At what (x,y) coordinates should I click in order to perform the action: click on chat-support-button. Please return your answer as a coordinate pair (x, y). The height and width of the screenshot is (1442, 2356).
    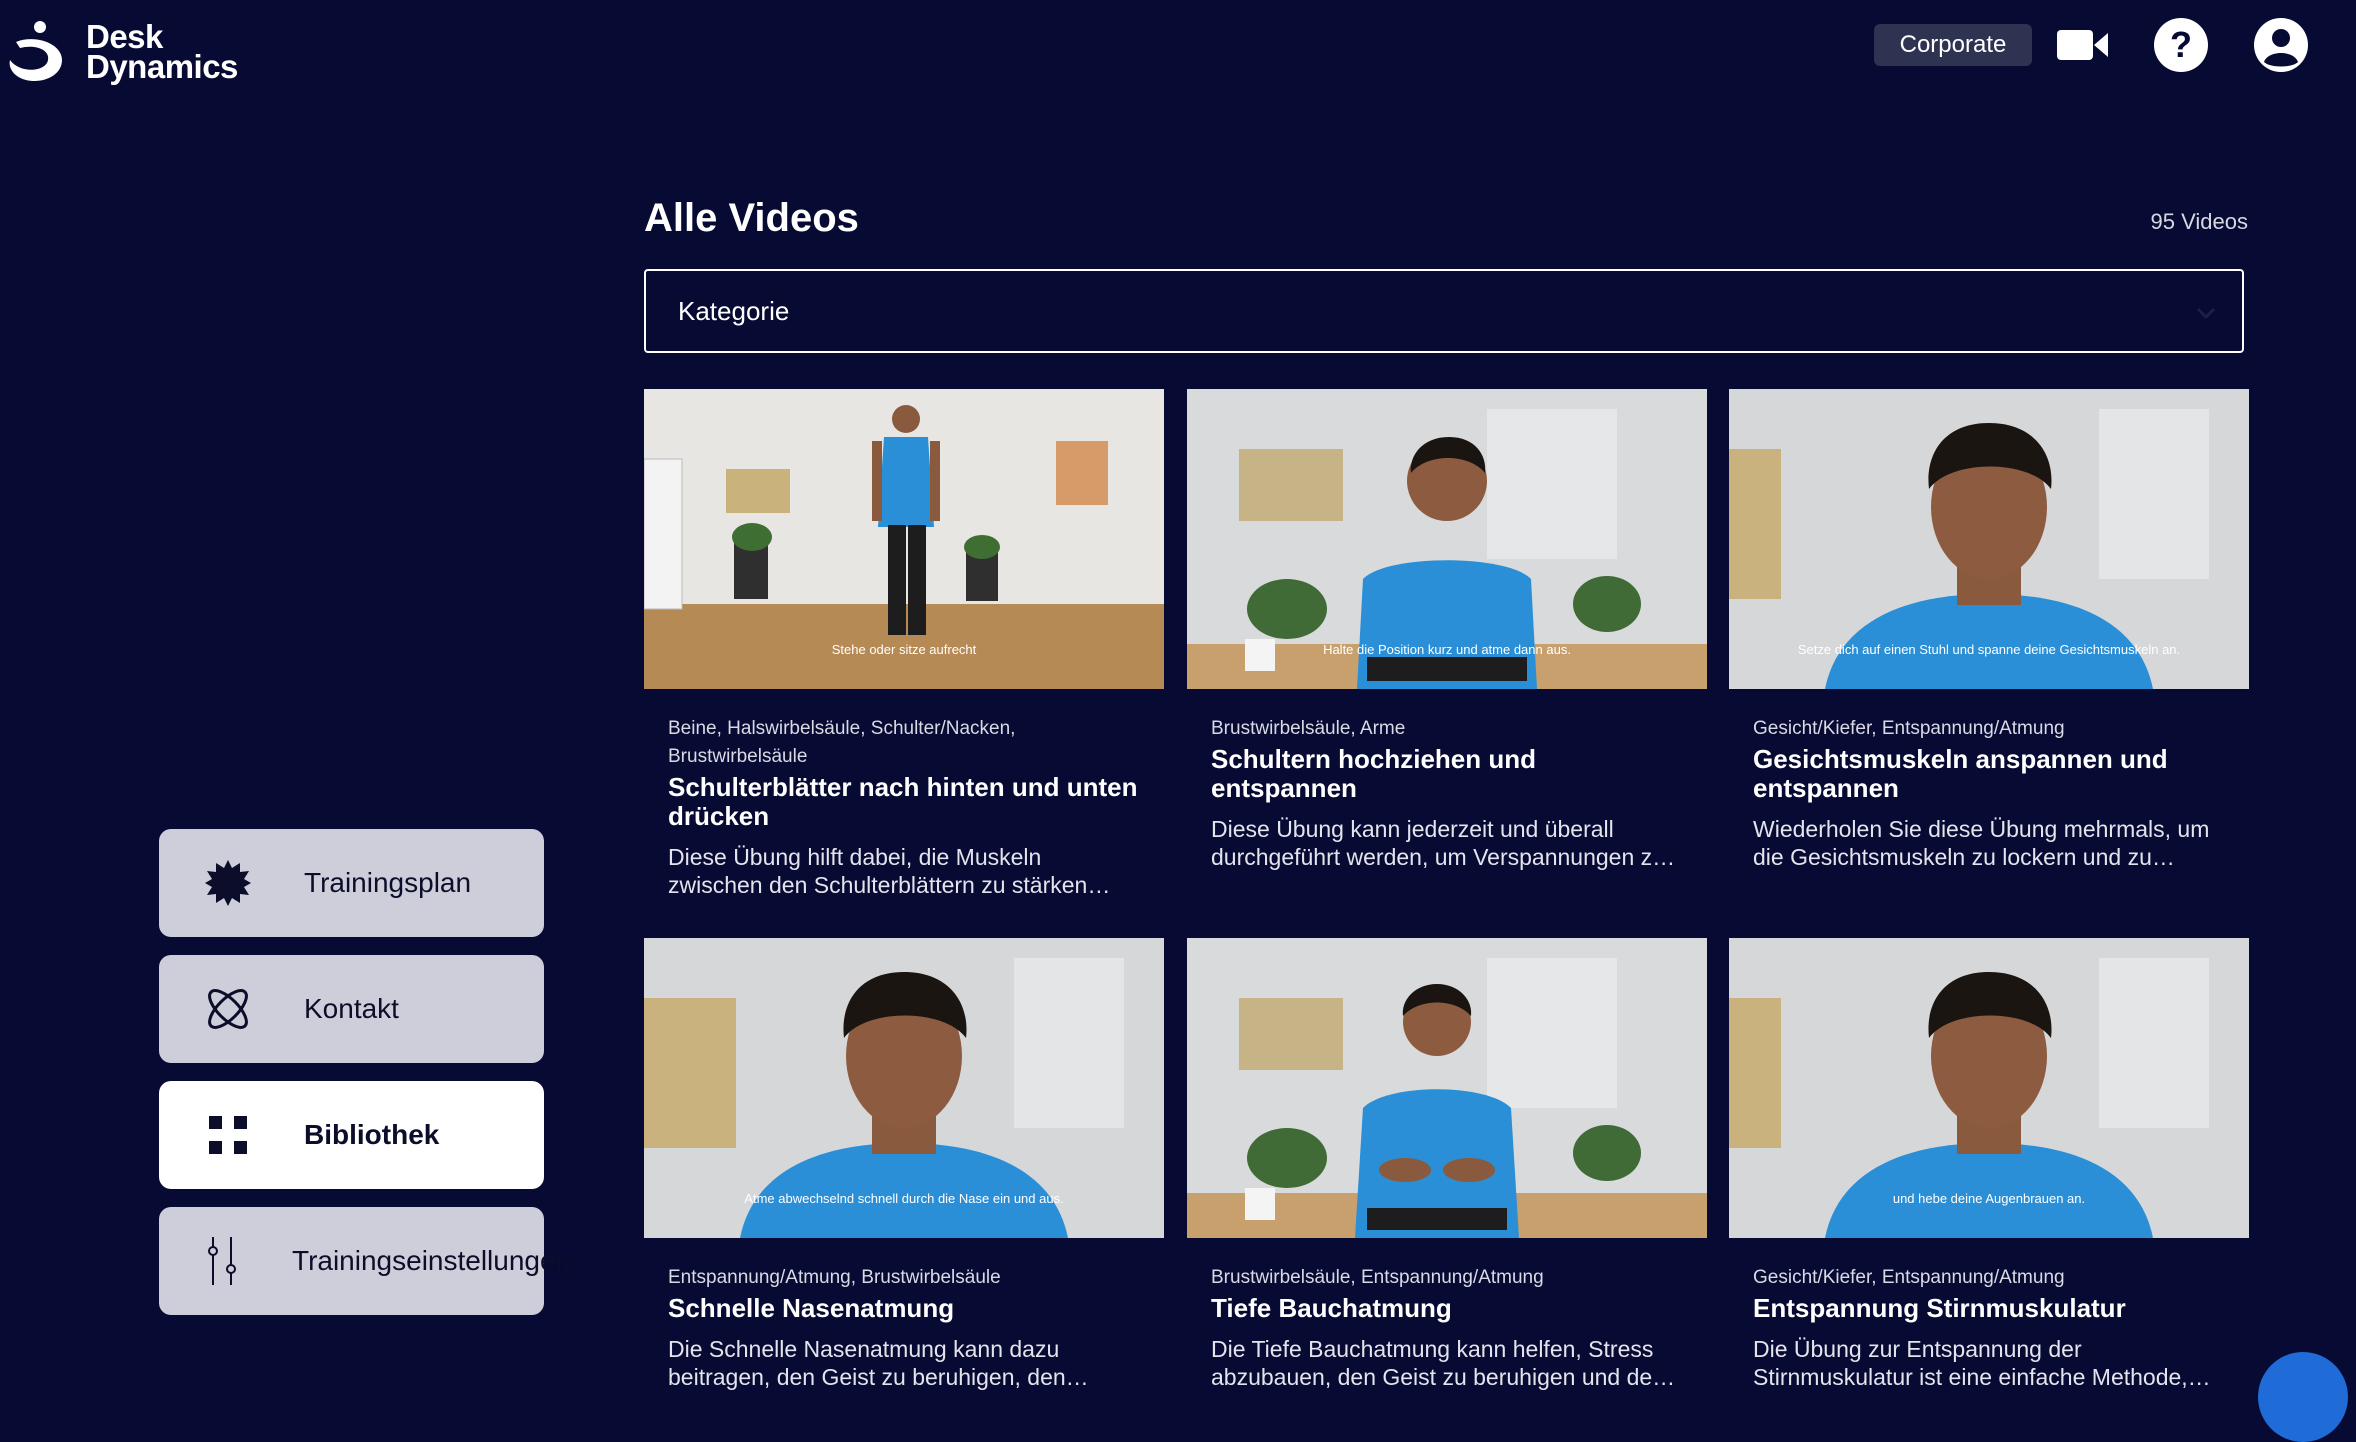
    Looking at the image, I should click on (2303, 1397).